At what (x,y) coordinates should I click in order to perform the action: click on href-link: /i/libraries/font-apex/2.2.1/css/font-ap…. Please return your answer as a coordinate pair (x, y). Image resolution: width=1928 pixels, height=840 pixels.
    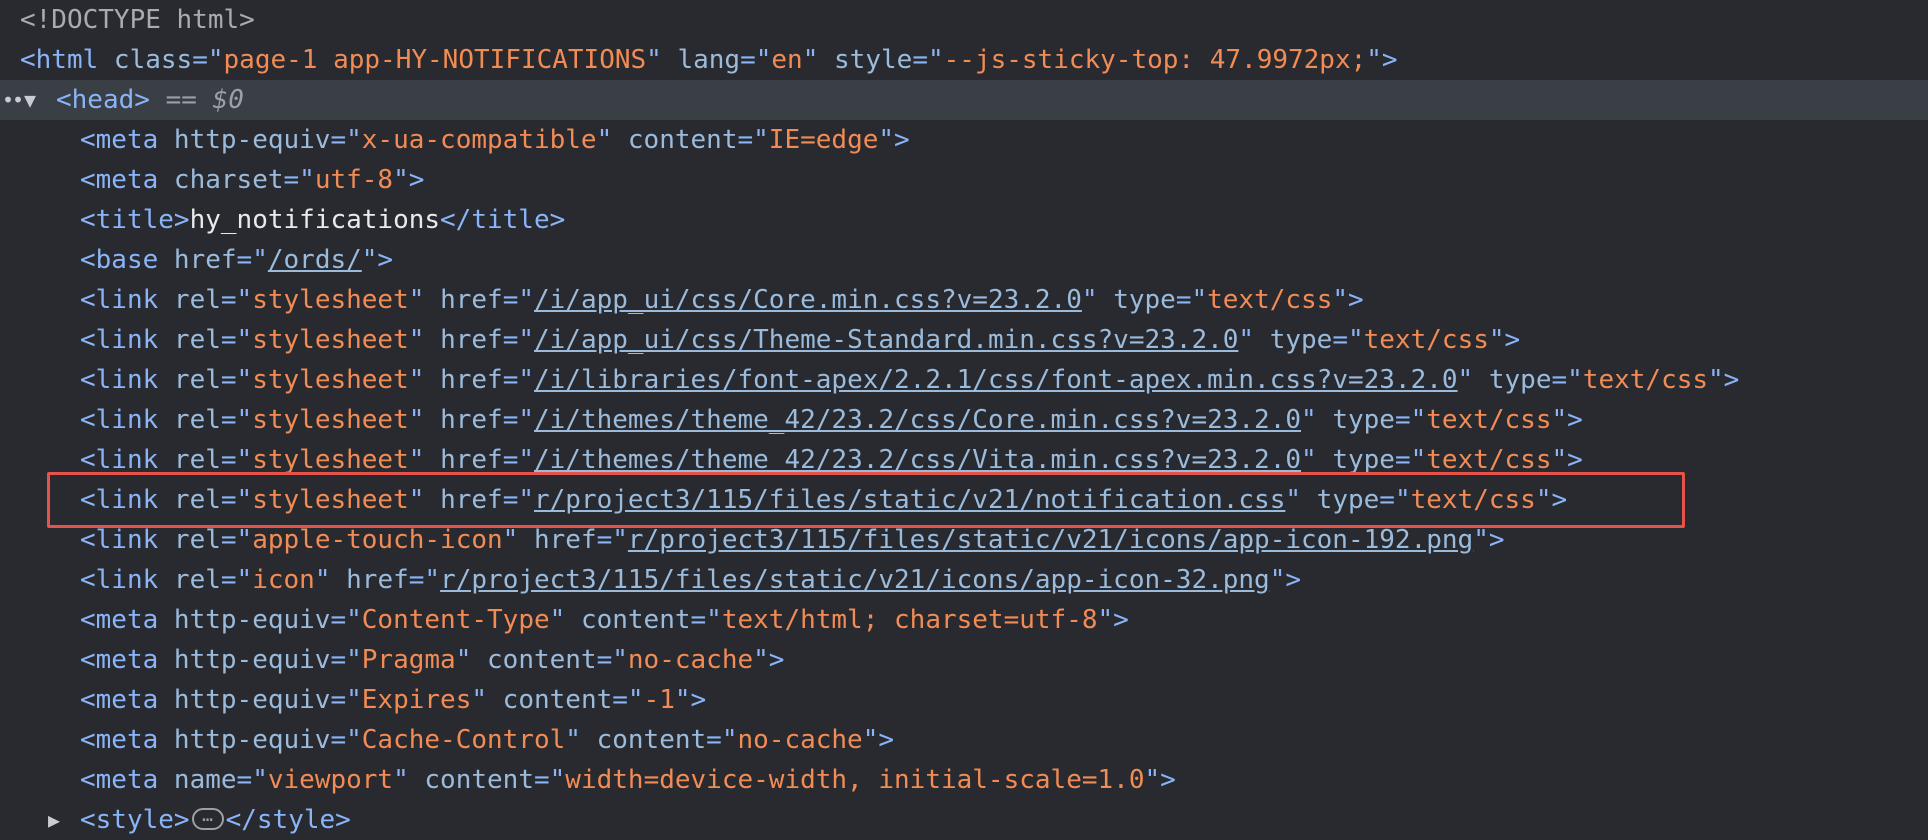
    Looking at the image, I should click on (996, 380).